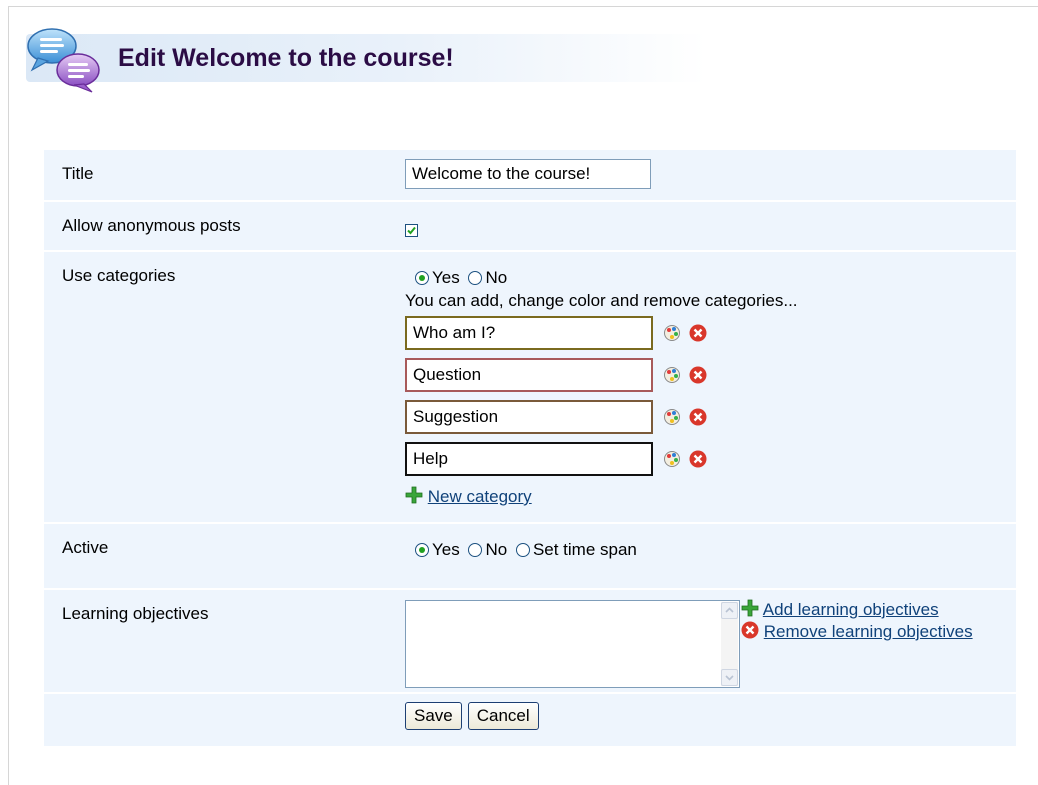  What do you see at coordinates (496, 549) in the screenshot?
I see `active-no-label: No` at bounding box center [496, 549].